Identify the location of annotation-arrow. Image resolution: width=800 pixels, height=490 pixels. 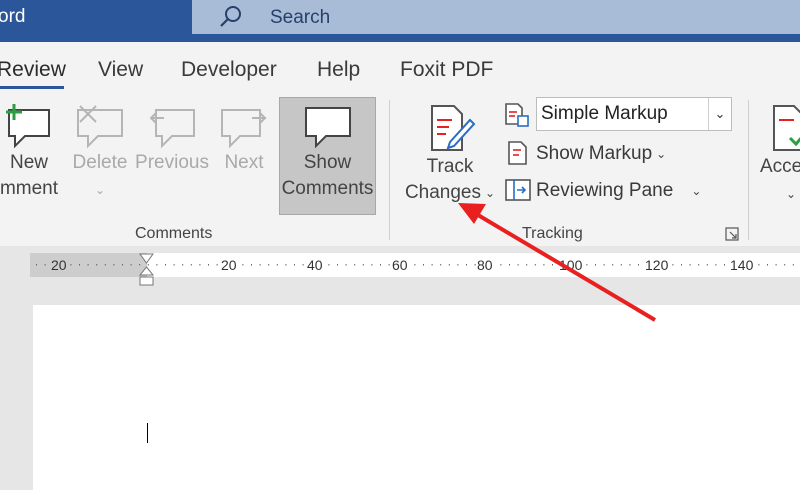
(557, 262).